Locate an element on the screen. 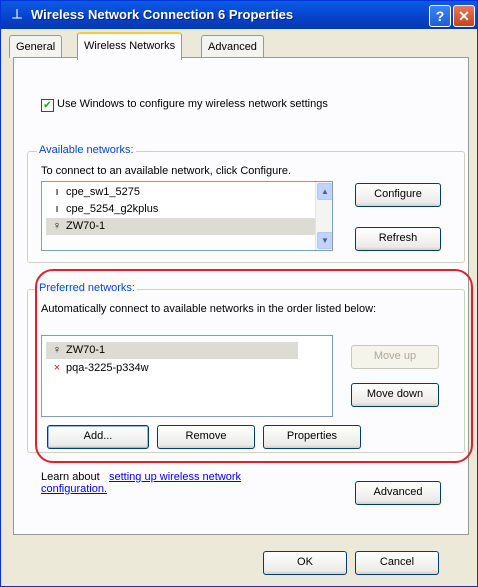  close-button: ✕ is located at coordinates (464, 16).